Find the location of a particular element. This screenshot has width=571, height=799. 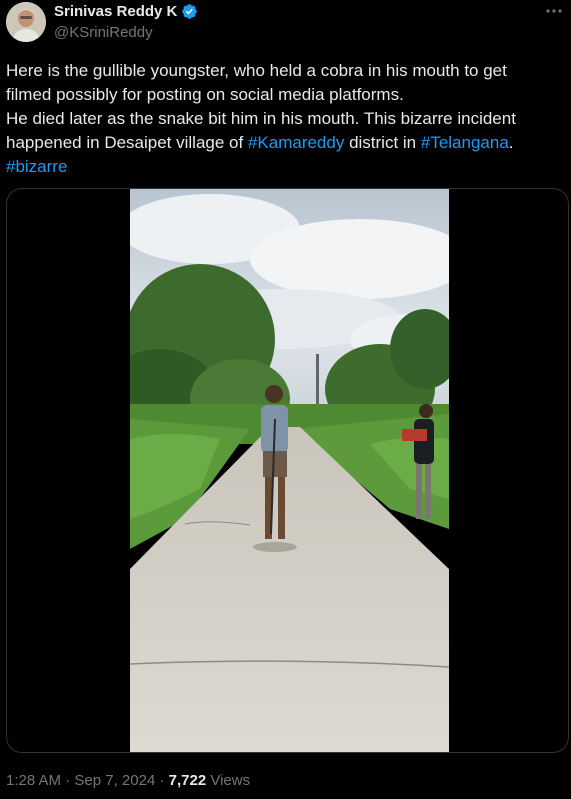

author-handle: @KSriniReddy is located at coordinates (103, 32).